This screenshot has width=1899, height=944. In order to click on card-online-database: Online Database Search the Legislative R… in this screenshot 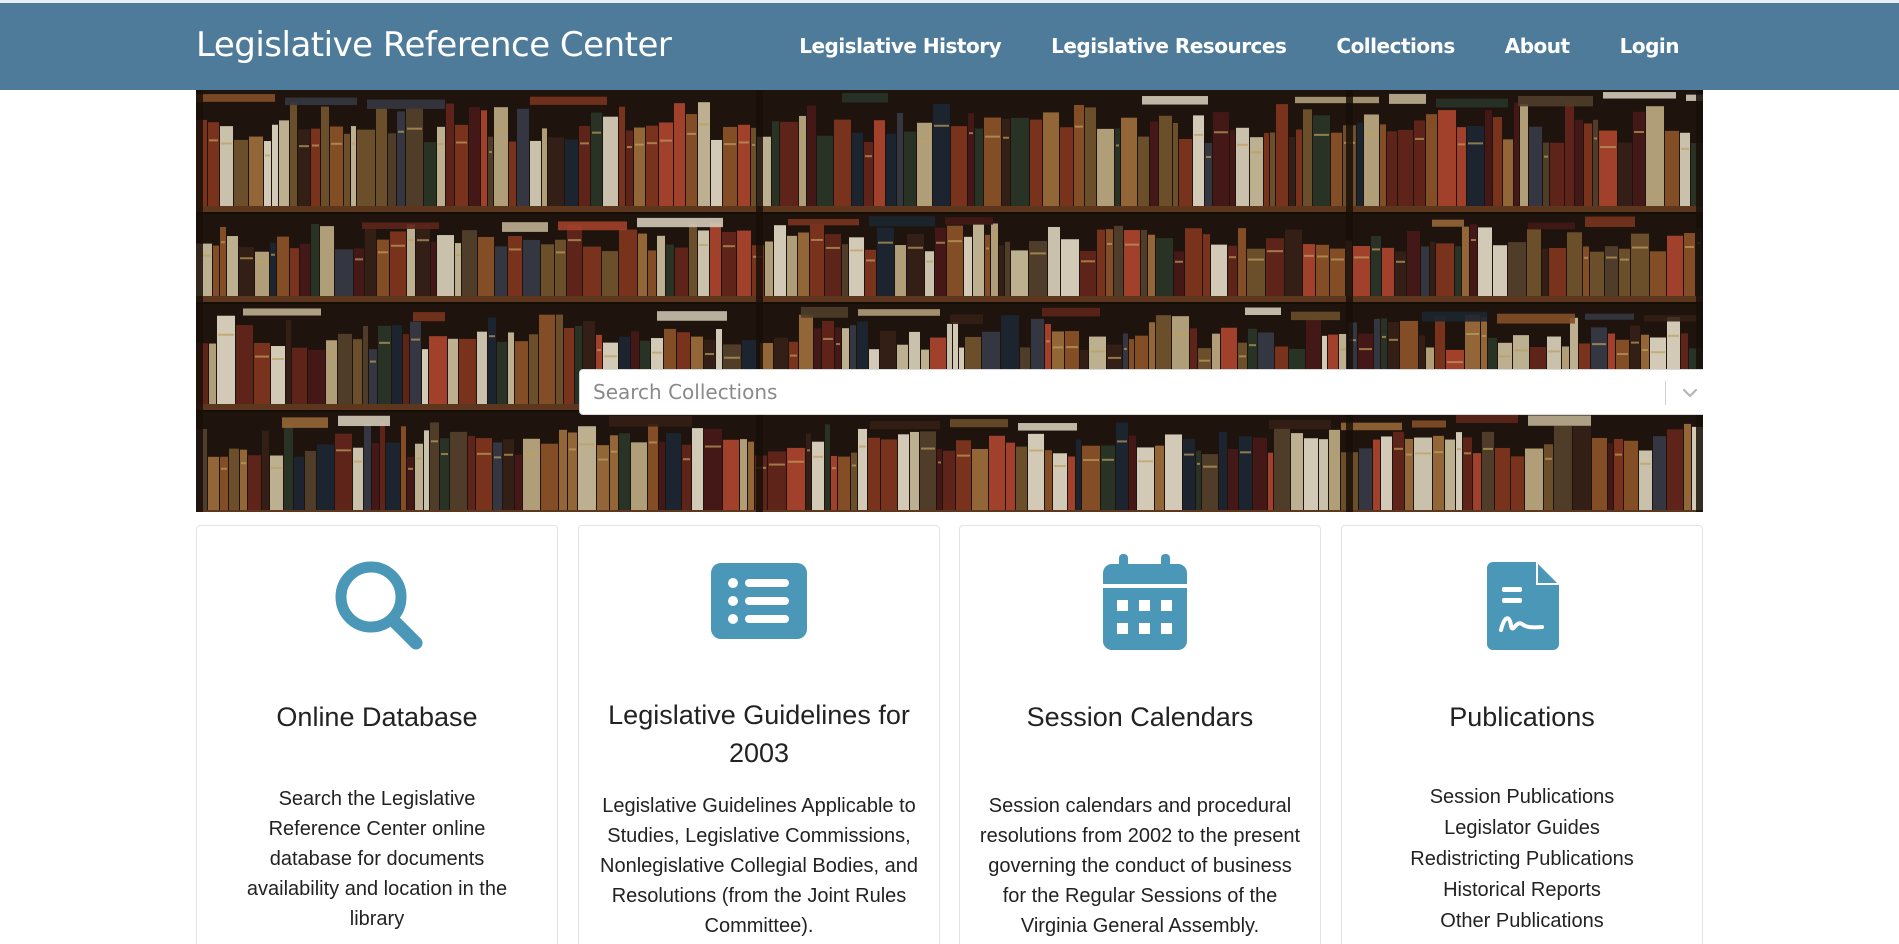, I will do `click(377, 734)`.